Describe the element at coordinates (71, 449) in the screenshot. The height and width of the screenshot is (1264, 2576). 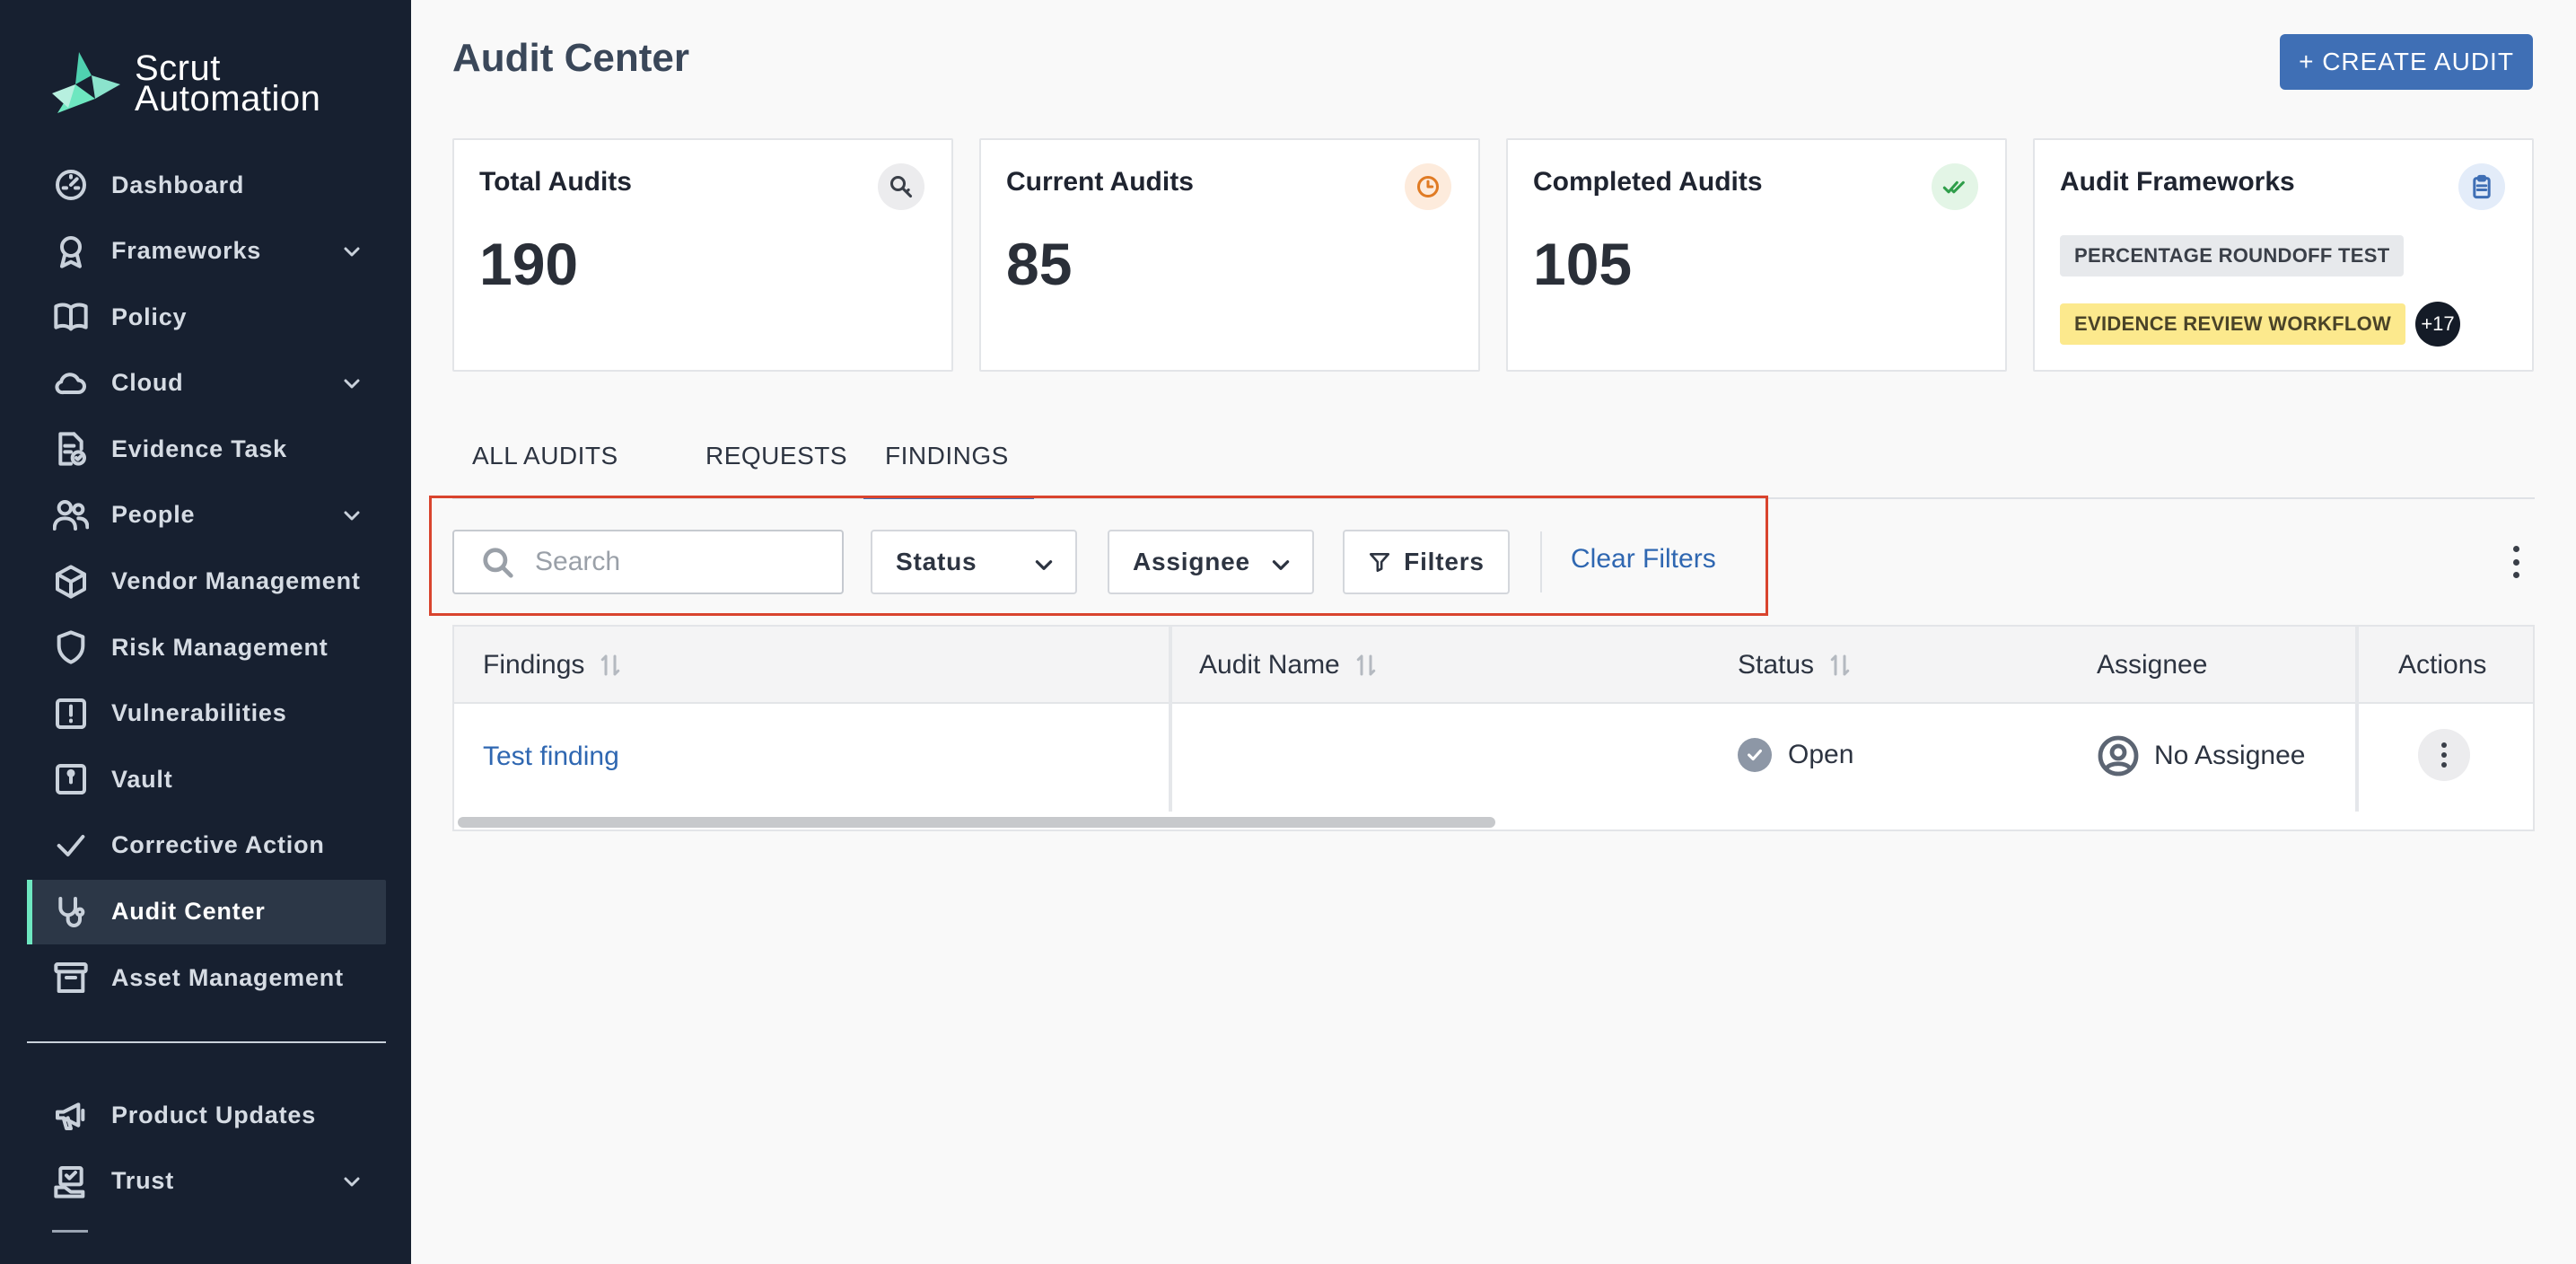
I see `document-check-icon` at that location.